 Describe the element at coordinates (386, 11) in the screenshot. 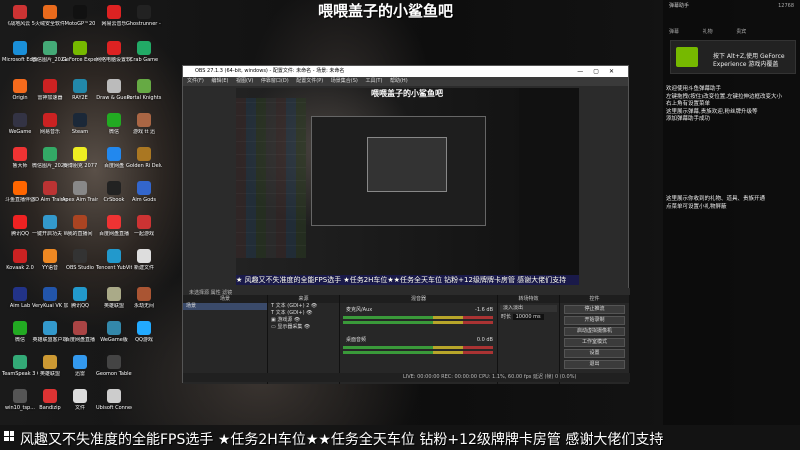

I see `stream-title: 喂喂盖子的小鲨鱼吧` at that location.